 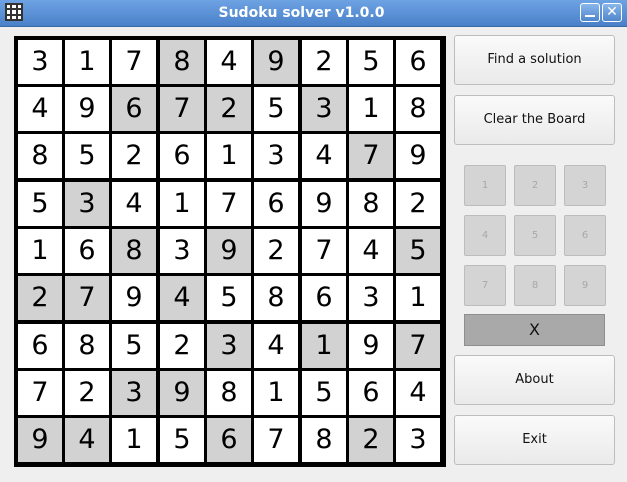 I want to click on numpad-button: 9, so click(x=585, y=285).